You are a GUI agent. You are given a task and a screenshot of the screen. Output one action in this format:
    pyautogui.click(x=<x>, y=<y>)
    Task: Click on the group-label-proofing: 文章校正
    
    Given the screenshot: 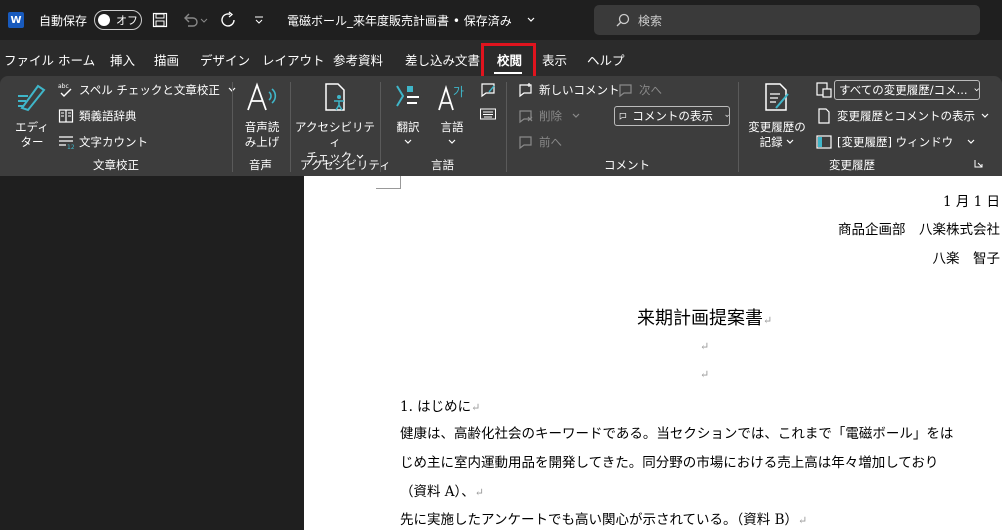 What is the action you would take?
    pyautogui.click(x=116, y=165)
    